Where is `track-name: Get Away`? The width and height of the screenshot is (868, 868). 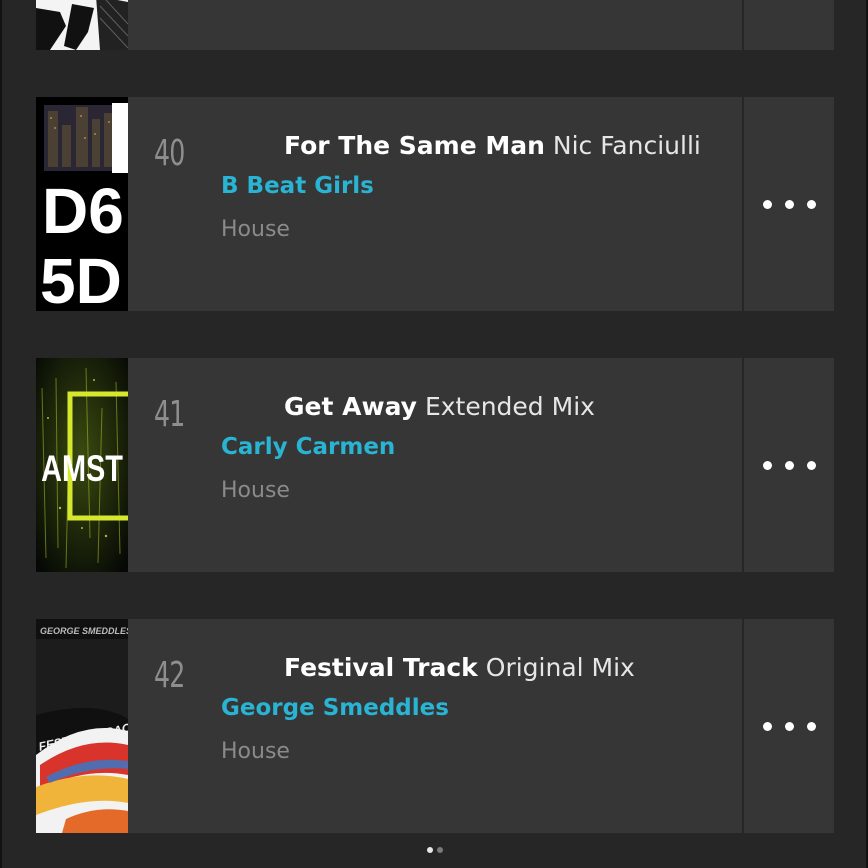
track-name: Get Away is located at coordinates (350, 406).